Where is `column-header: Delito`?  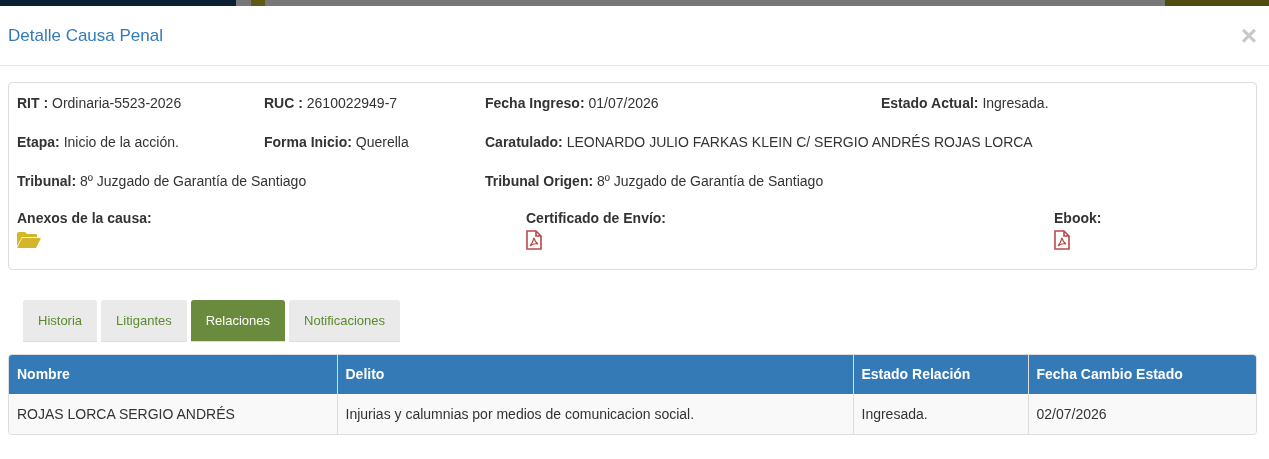
column-header: Delito is located at coordinates (595, 374).